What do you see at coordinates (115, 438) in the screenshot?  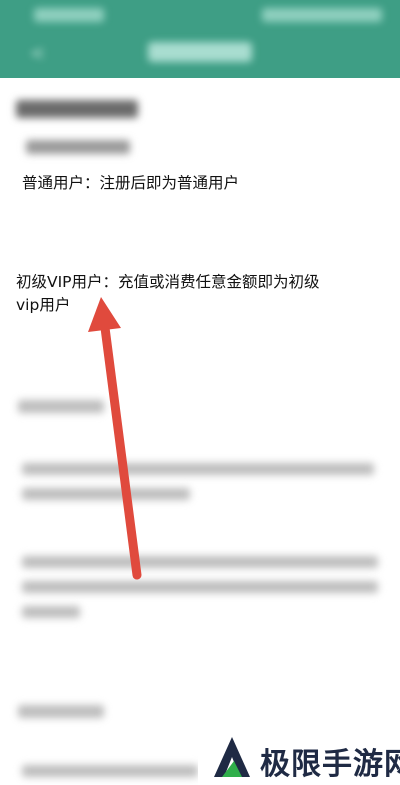 I see `annotation-arrow` at bounding box center [115, 438].